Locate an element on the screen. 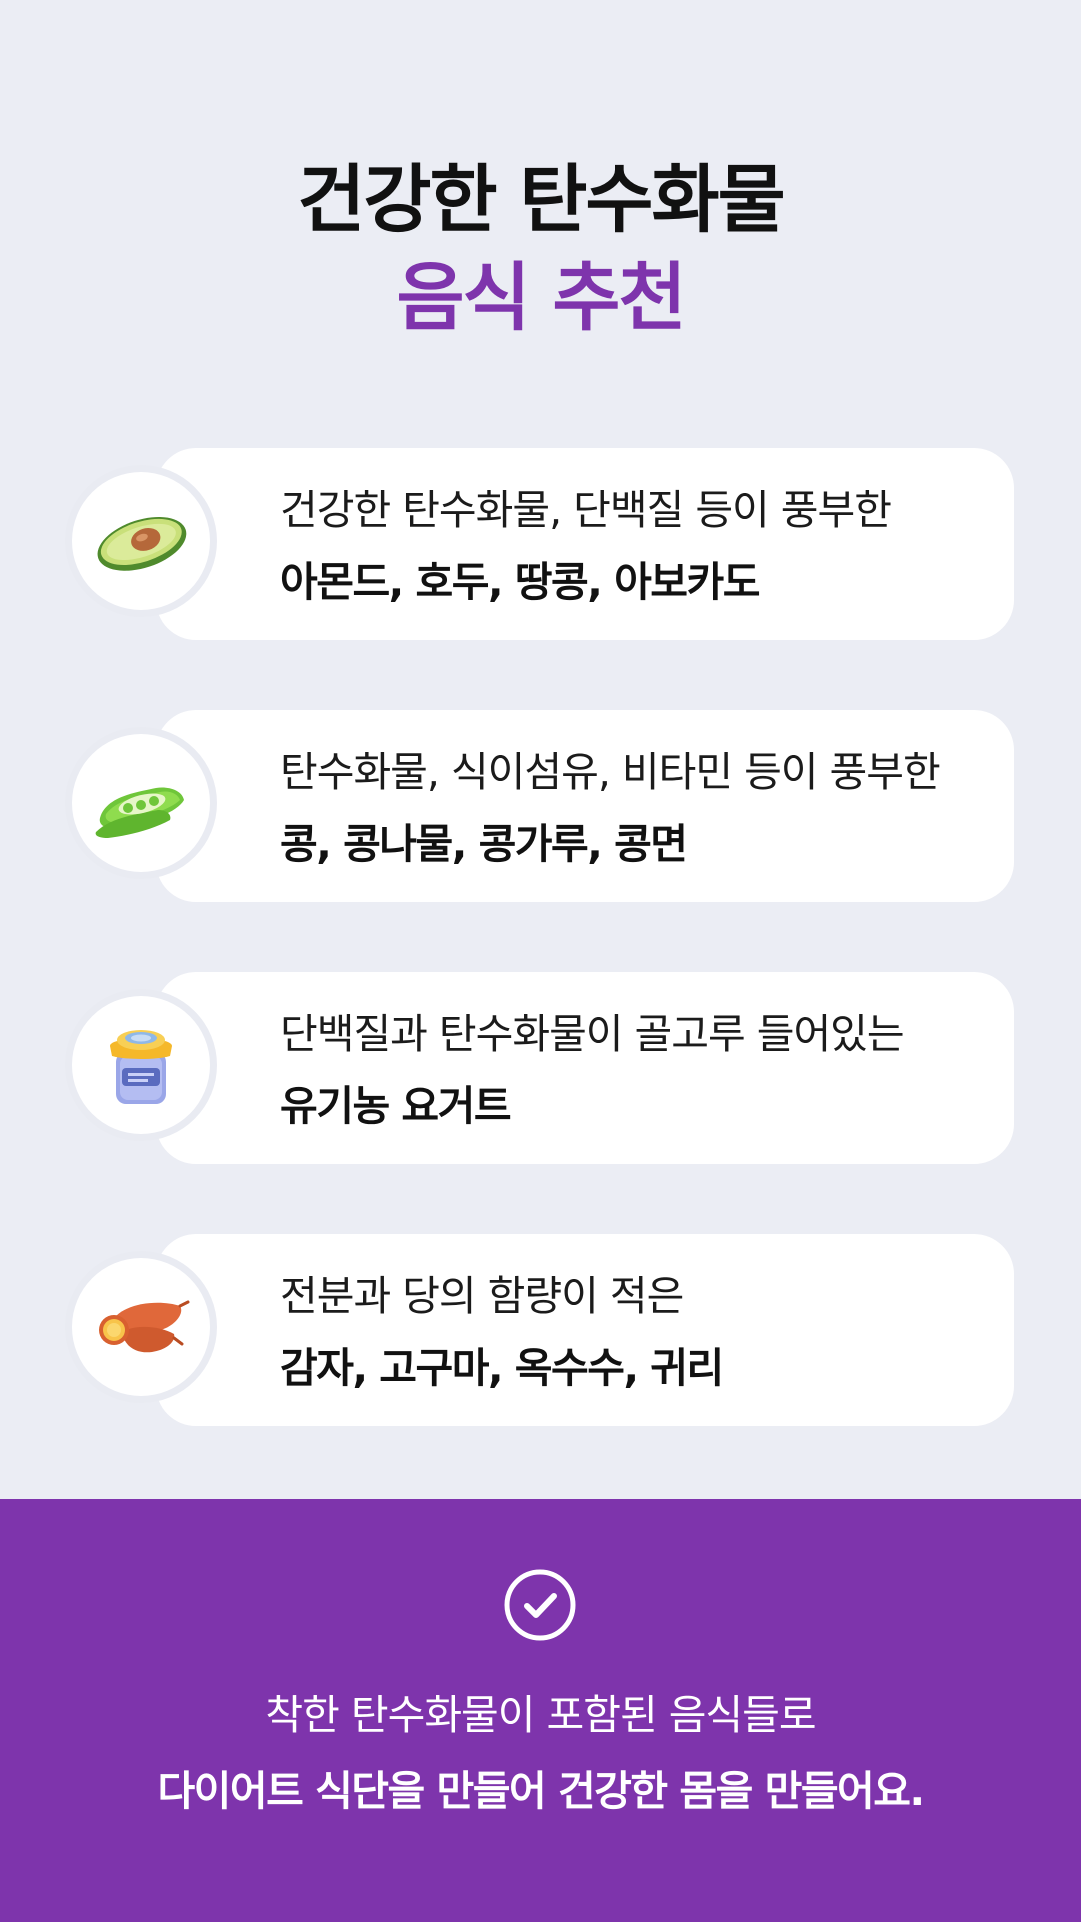  food-description: 탄수화물, 식이섬유, 비타민 등이 풍부한 is located at coordinates (610, 772).